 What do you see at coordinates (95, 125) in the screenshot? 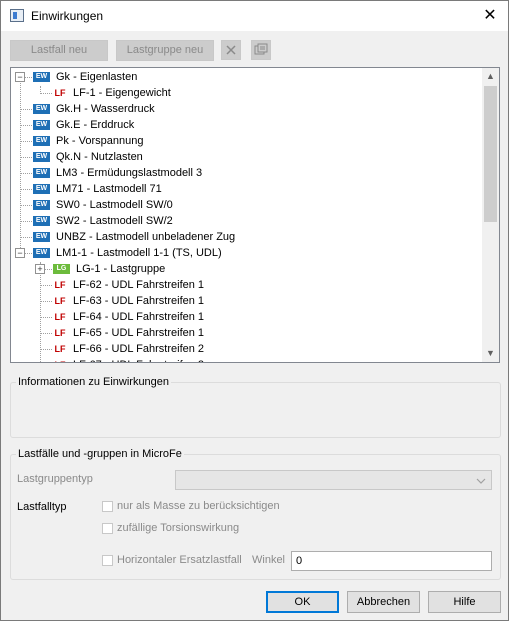
I see `tree-item-label: Gk.E - Erddruck` at bounding box center [95, 125].